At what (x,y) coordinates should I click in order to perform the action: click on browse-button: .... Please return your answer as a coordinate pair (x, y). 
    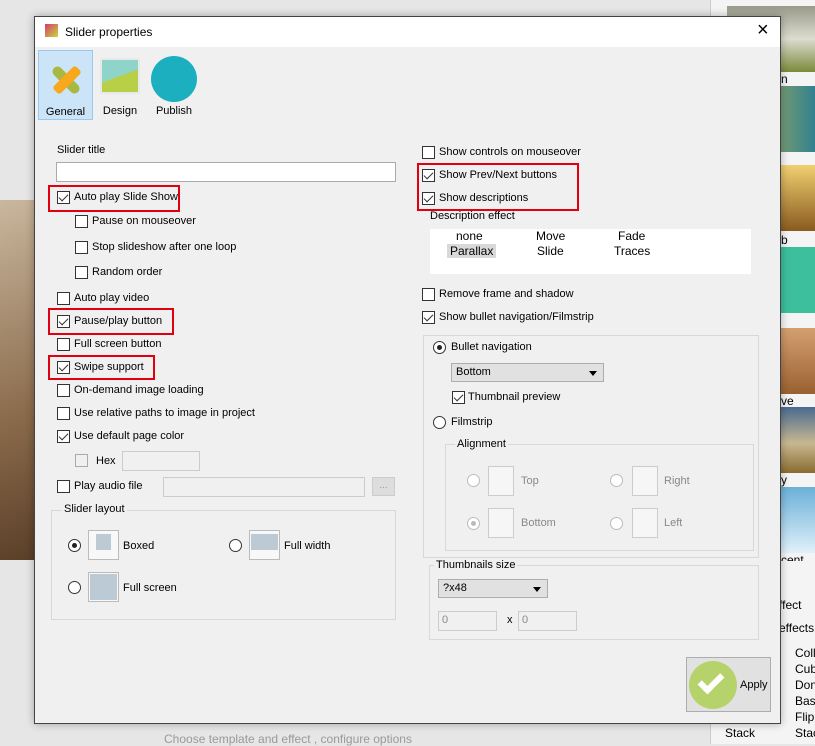
    Looking at the image, I should click on (383, 486).